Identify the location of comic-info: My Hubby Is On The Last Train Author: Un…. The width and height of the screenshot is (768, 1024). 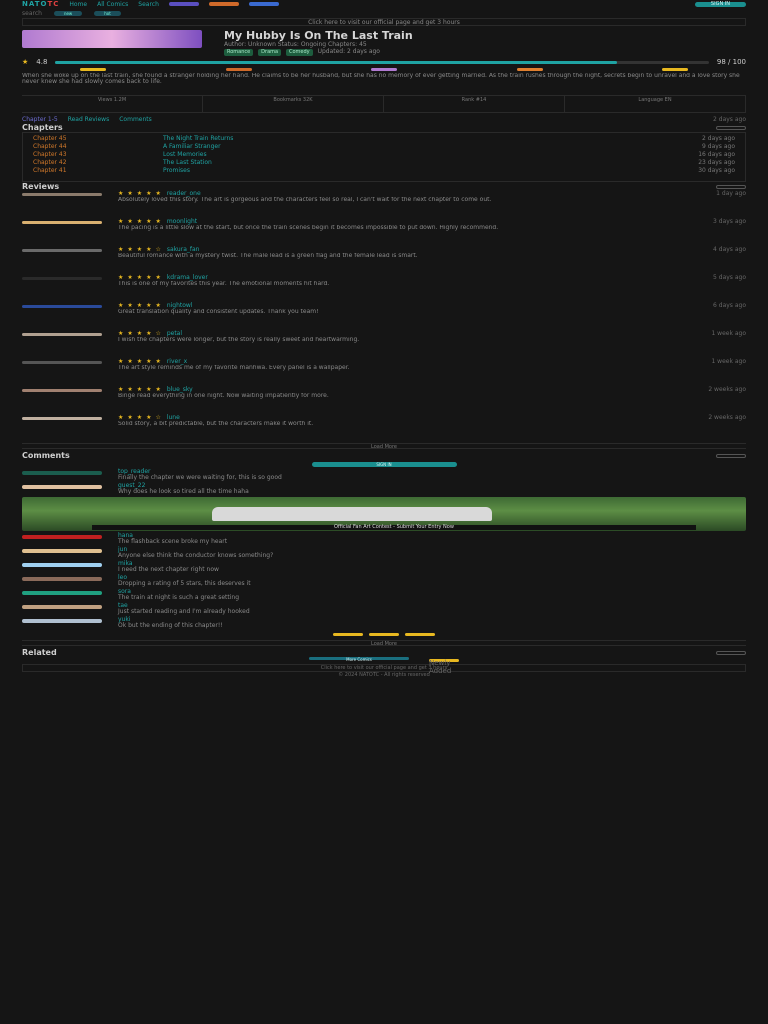
(485, 43).